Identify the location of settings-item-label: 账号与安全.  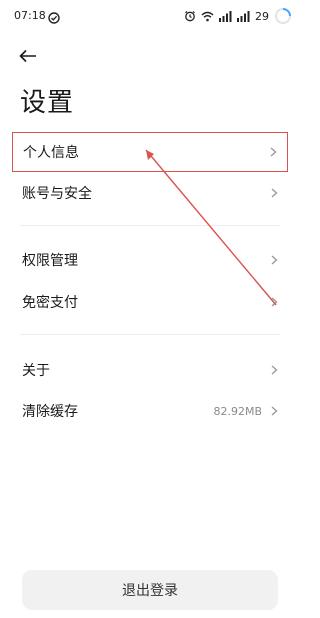
(57, 194).